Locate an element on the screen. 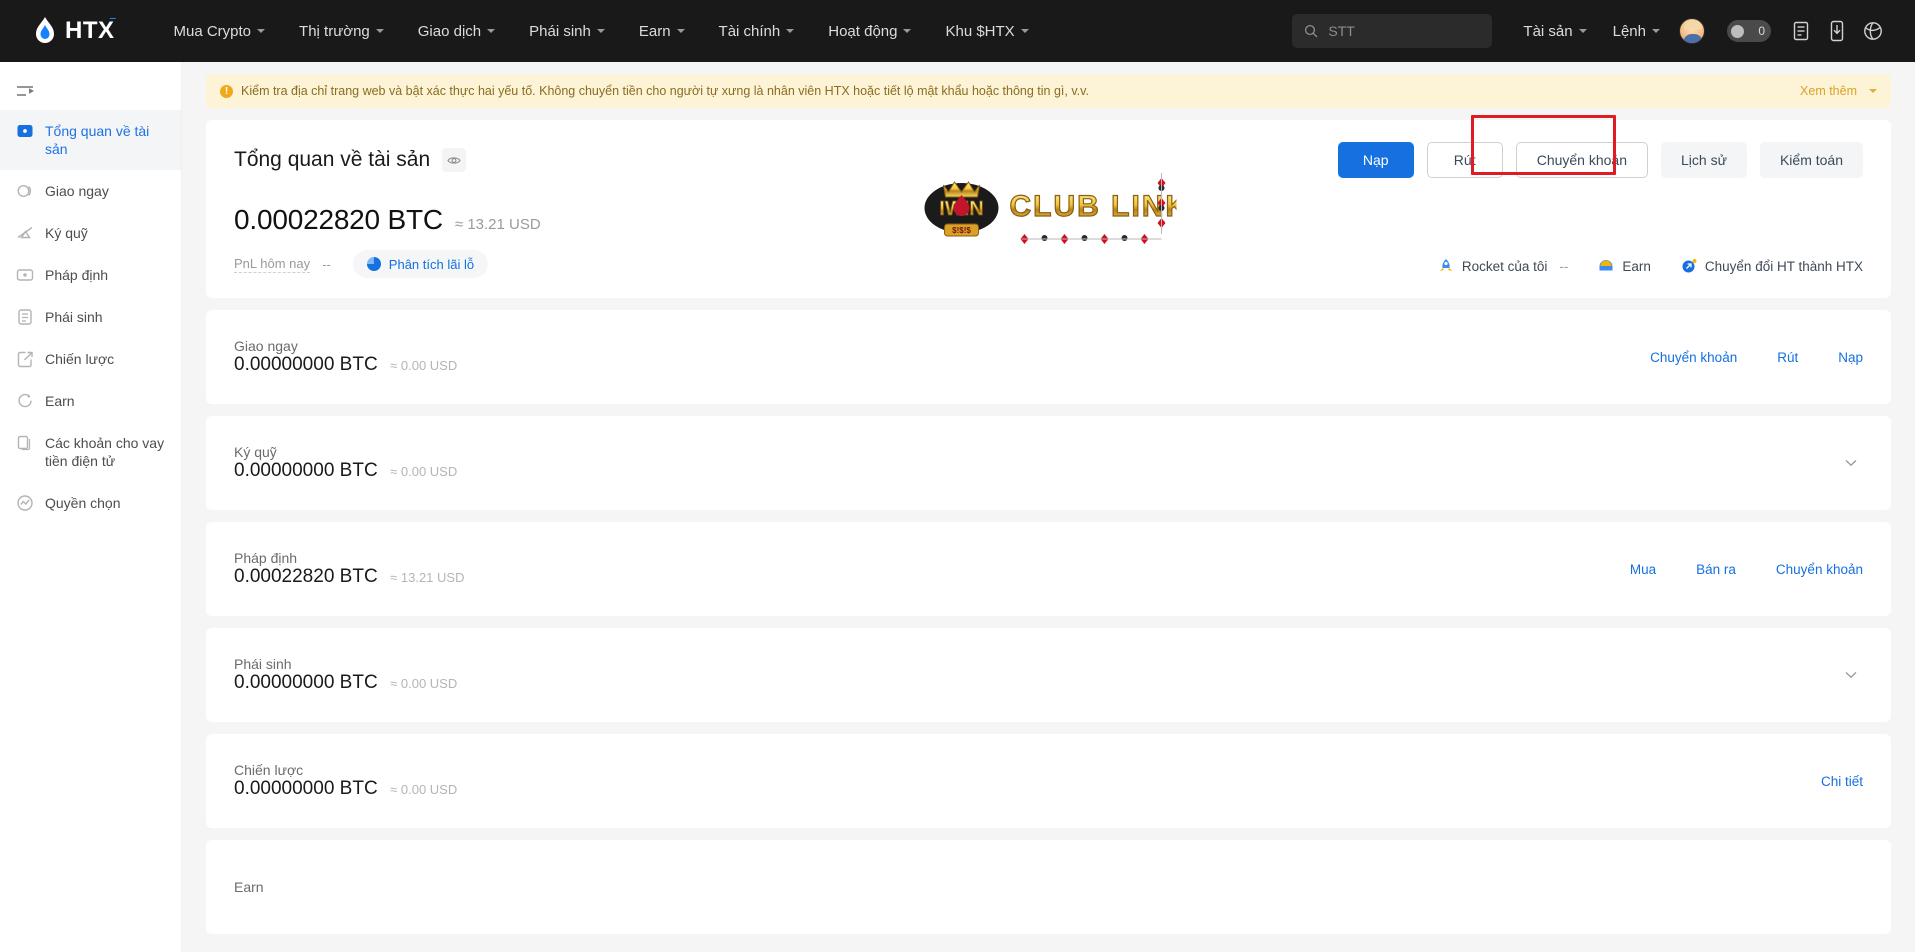 Image resolution: width=1915 pixels, height=952 pixels. nav-label: Mua Crypto is located at coordinates (212, 31).